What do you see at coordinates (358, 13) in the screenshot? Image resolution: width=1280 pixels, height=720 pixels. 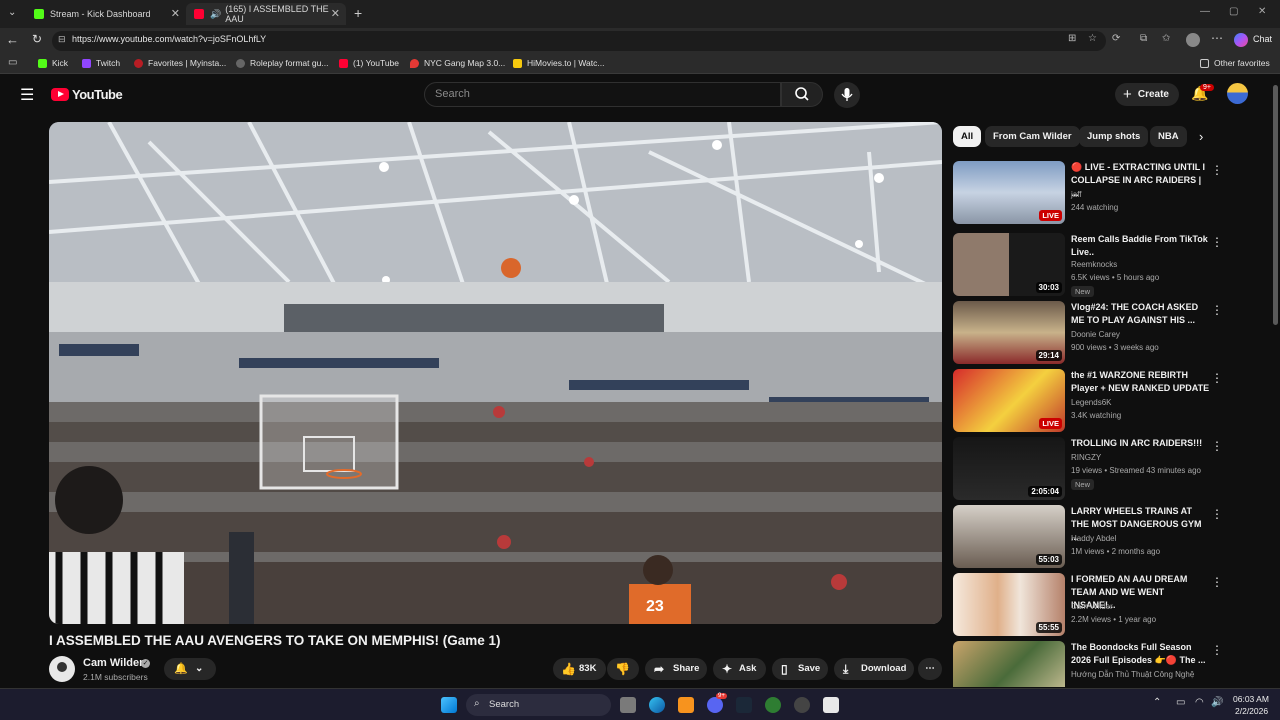 I see `new-tab-plus-icon: +` at bounding box center [358, 13].